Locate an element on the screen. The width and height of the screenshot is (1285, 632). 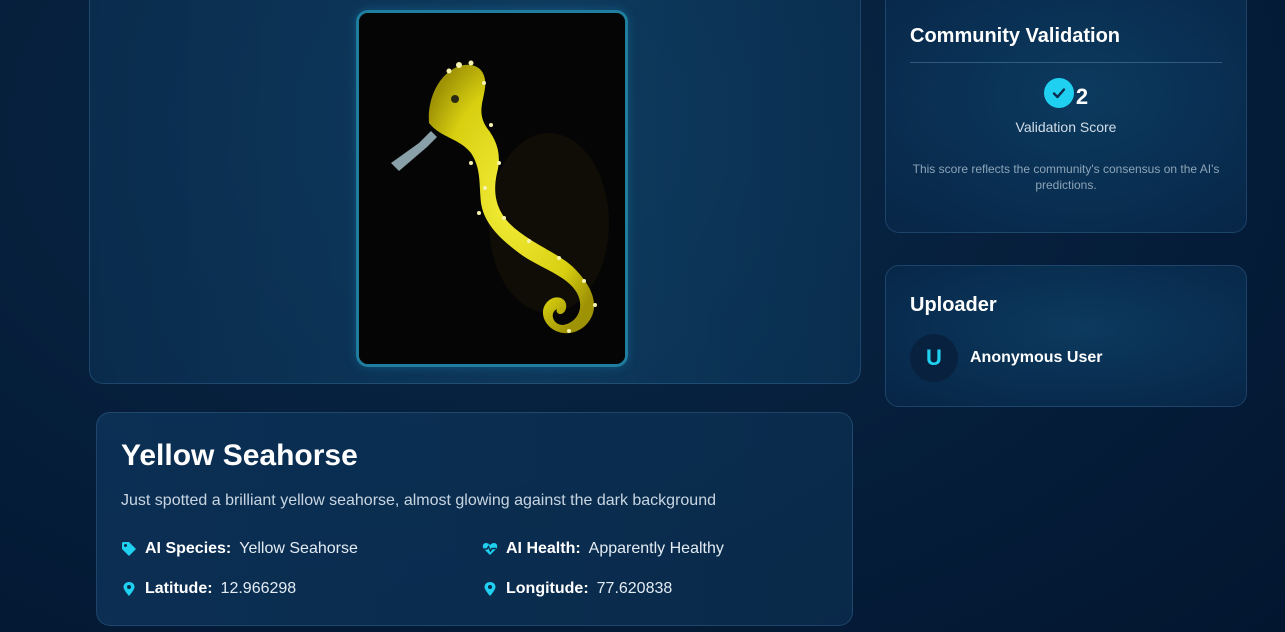
ai-health-label: AI Health: is located at coordinates (543, 548).